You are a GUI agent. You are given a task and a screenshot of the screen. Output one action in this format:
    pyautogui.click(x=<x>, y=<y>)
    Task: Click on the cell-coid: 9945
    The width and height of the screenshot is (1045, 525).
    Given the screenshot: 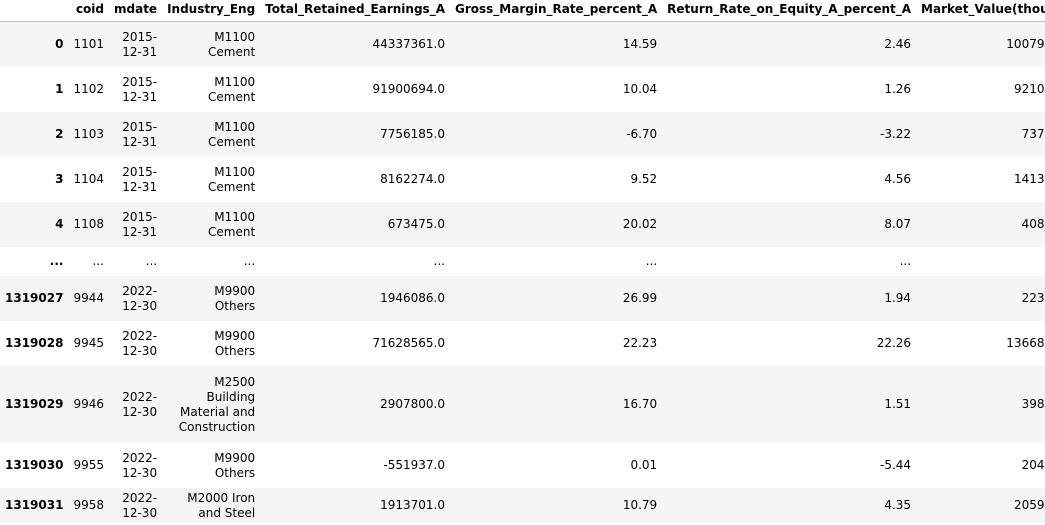 What is the action you would take?
    pyautogui.click(x=88, y=343)
    